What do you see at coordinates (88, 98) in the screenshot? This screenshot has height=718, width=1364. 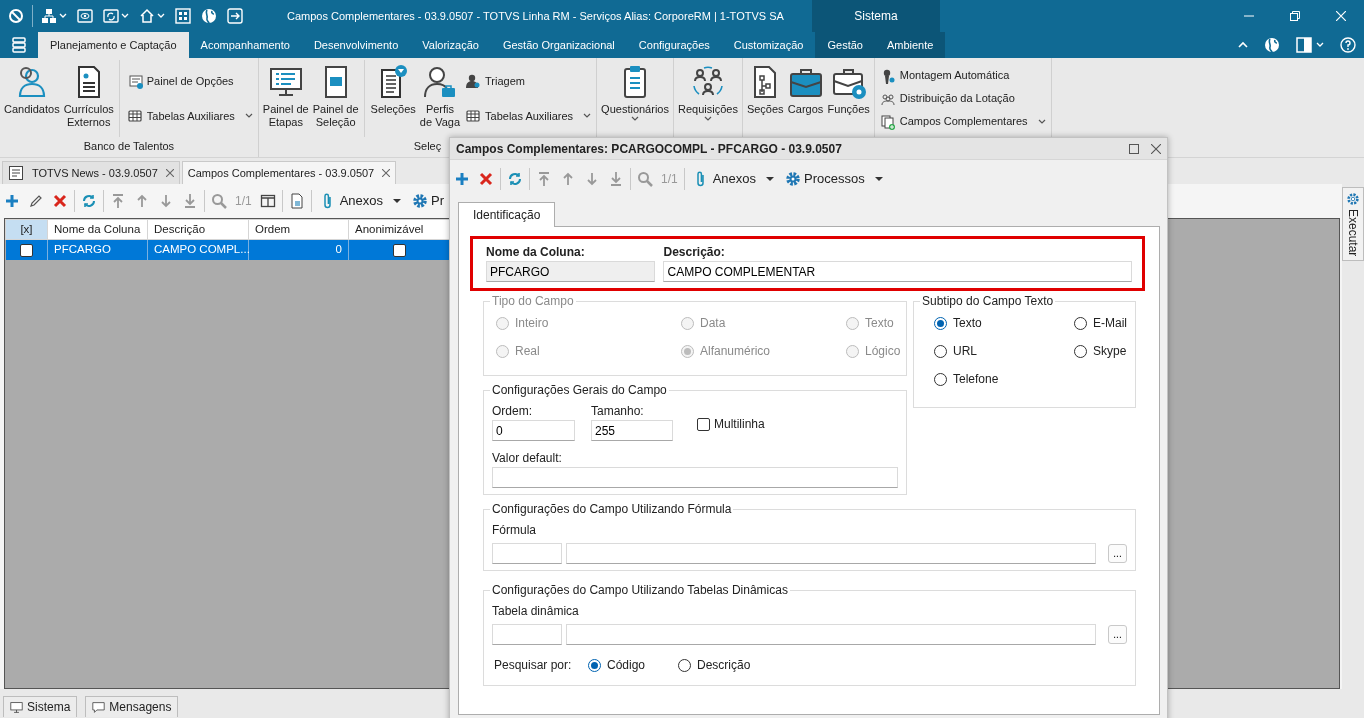 I see `ribbon-button: Currículos Externos` at bounding box center [88, 98].